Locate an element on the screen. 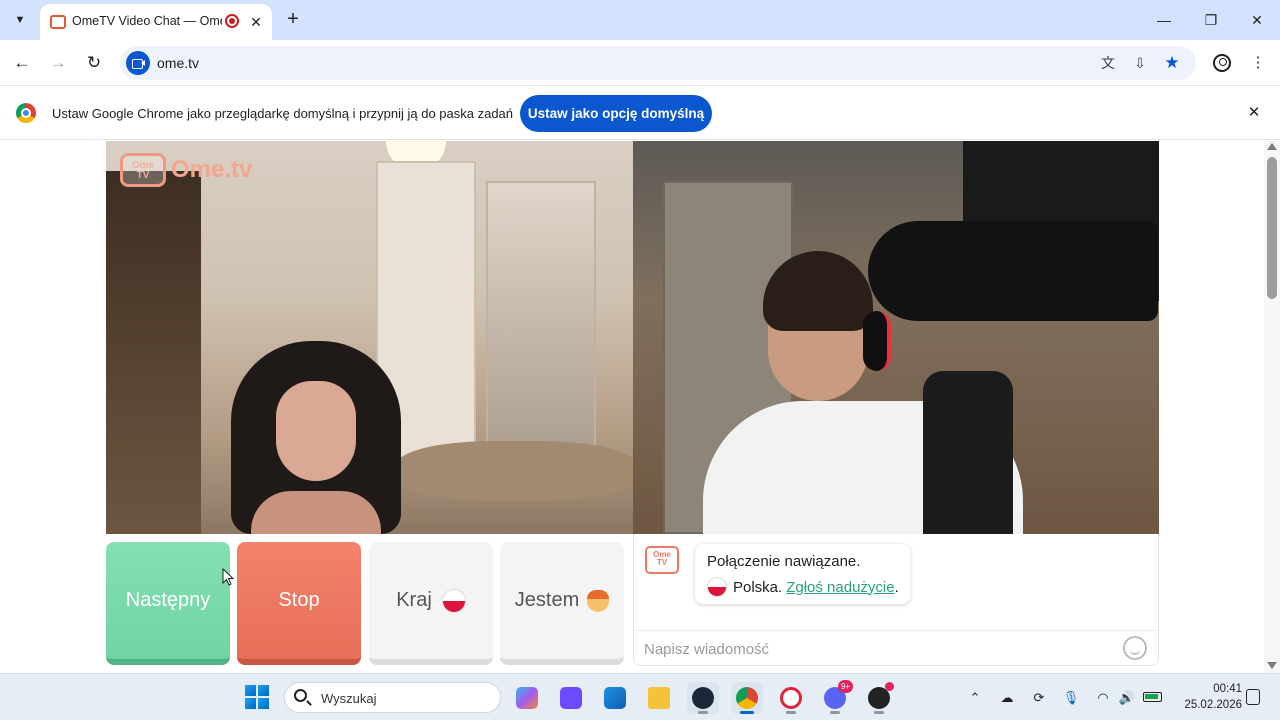 The height and width of the screenshot is (720, 1280). minimize-button: — is located at coordinates (1164, 20).